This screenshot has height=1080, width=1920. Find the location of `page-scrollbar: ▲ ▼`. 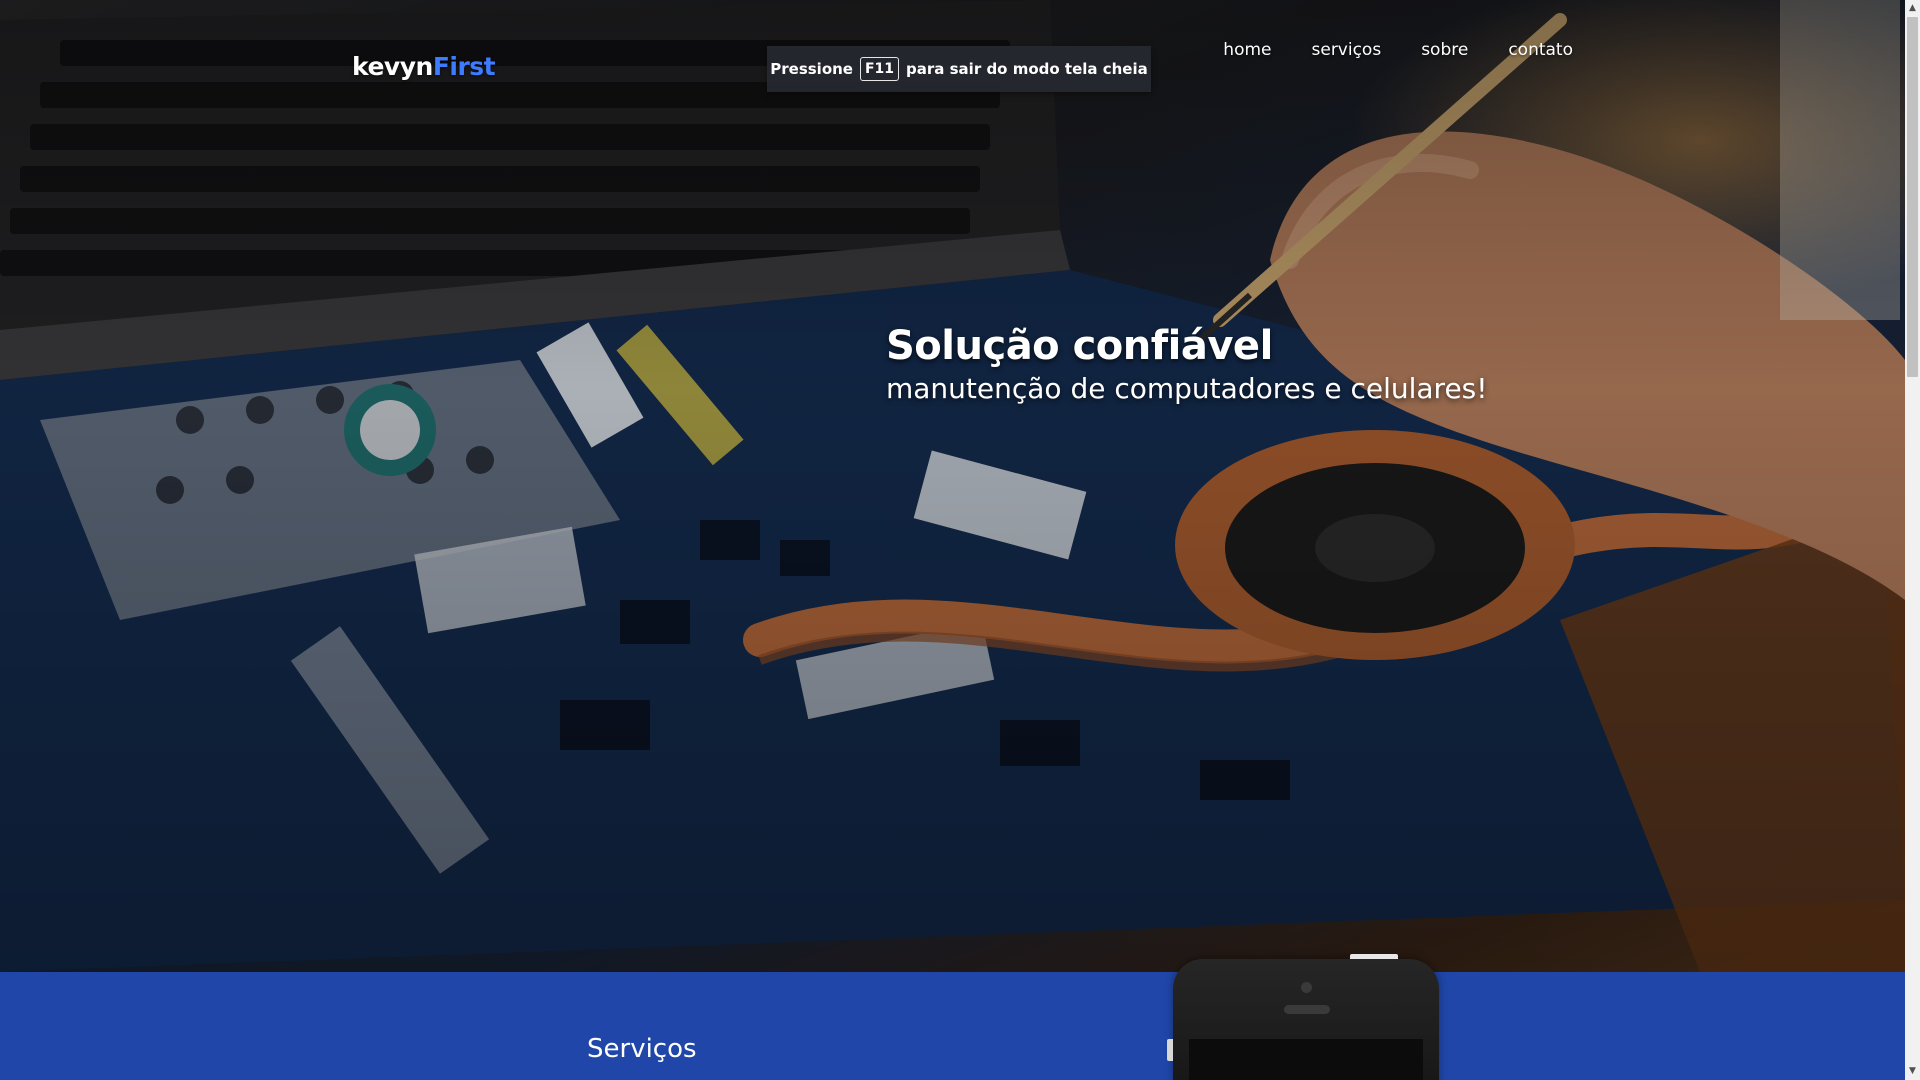

page-scrollbar: ▲ ▼ is located at coordinates (1912, 540).